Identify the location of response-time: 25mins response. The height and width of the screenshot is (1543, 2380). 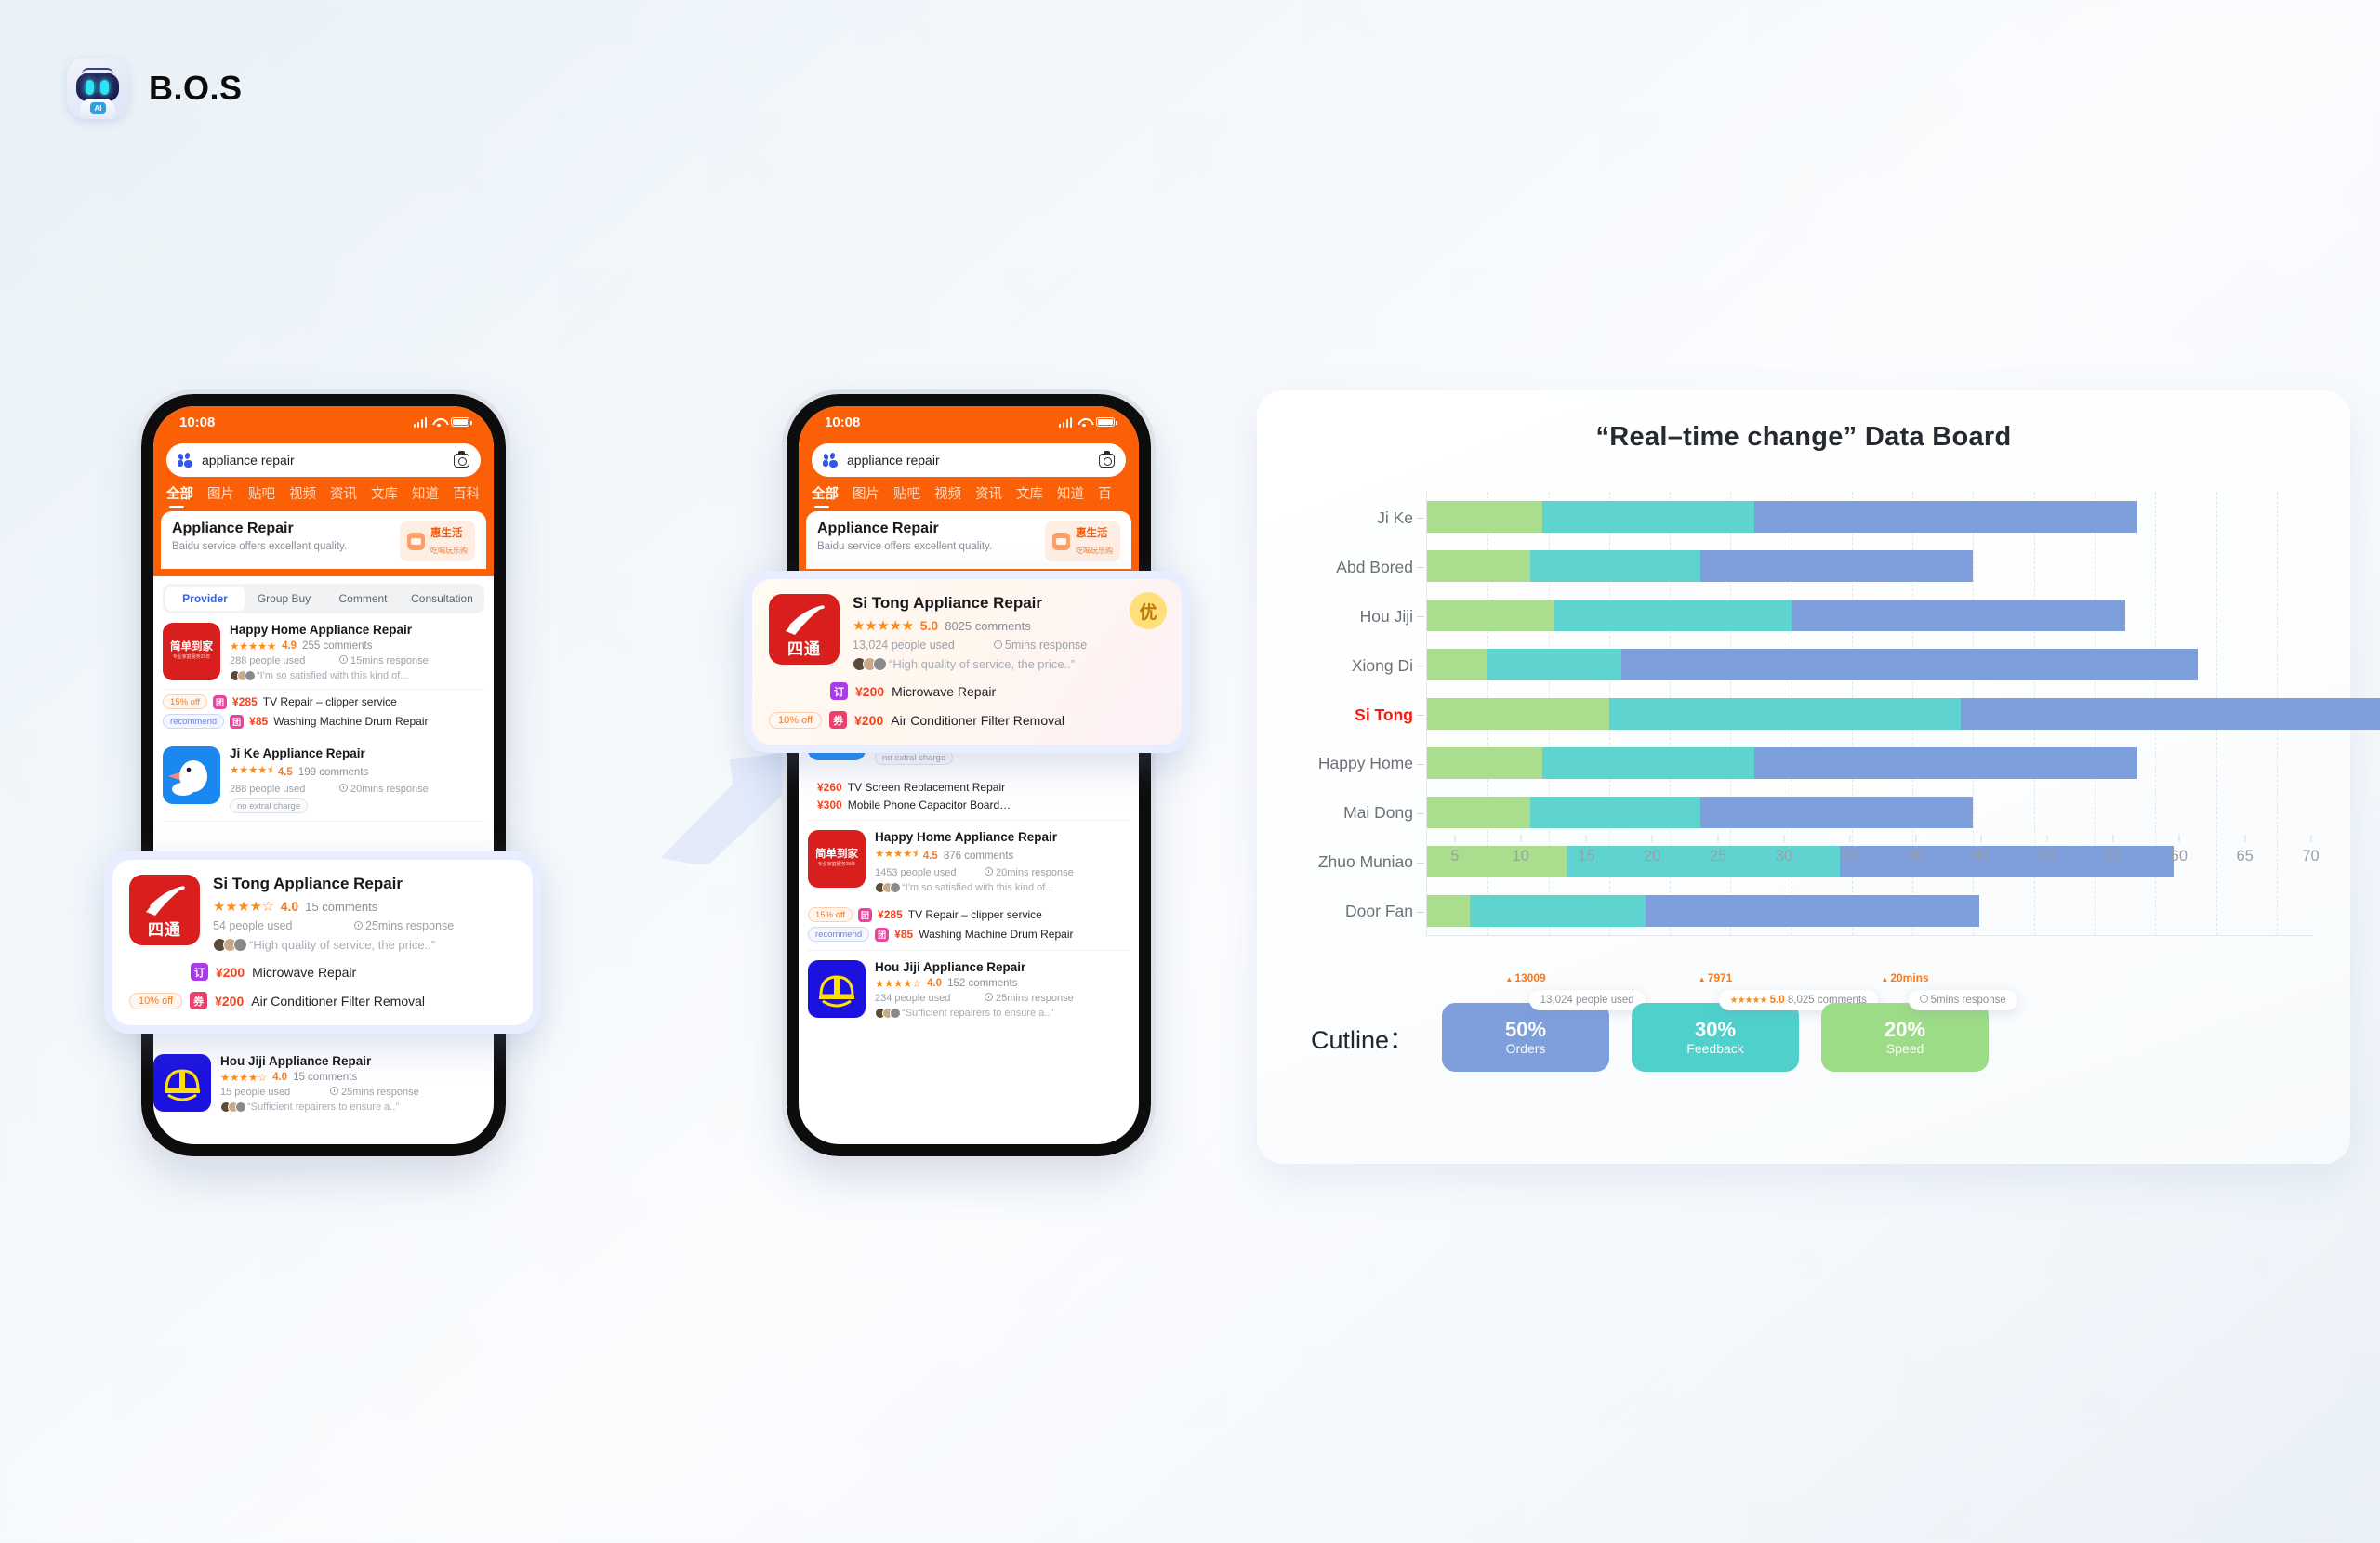
(380, 1092).